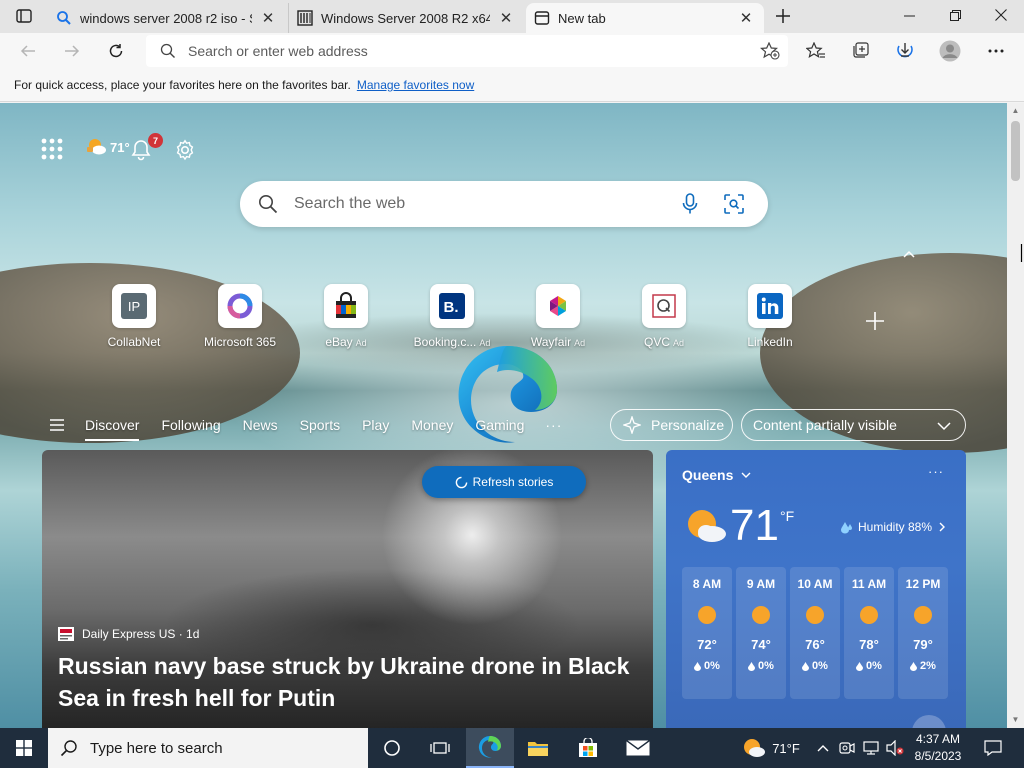  What do you see at coordinates (112, 429) in the screenshot?
I see `feed-tab-discover: Discover` at bounding box center [112, 429].